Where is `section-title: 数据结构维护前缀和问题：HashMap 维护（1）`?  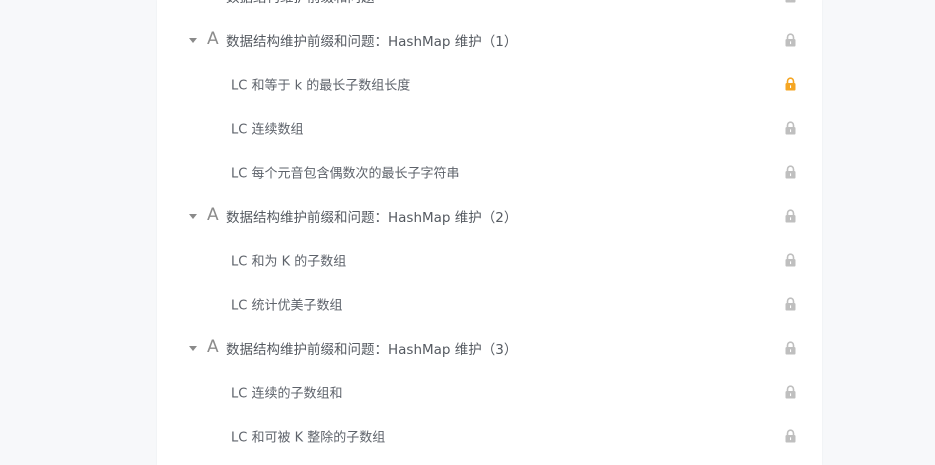
section-title: 数据结构维护前缀和问题：HashMap 维护（1） is located at coordinates (372, 42).